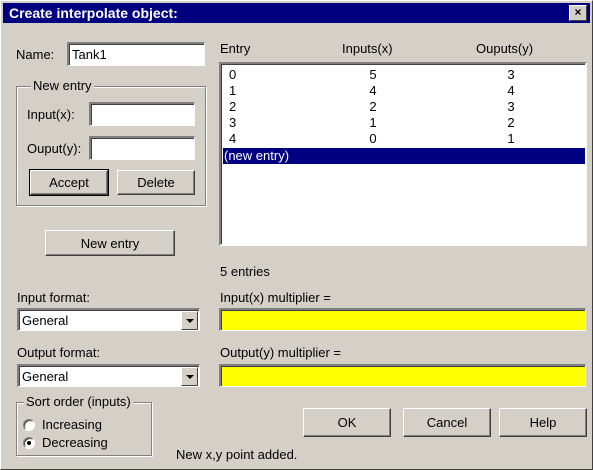 The height and width of the screenshot is (470, 593). I want to click on list-item: 0 5 3, so click(404, 74).